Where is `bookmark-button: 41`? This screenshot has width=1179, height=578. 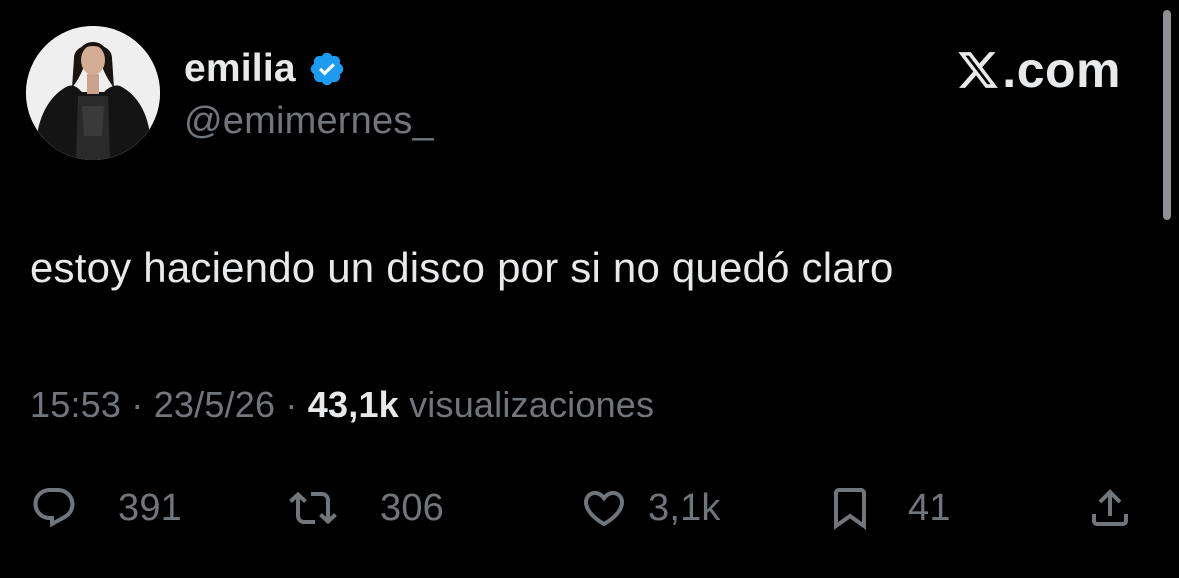 bookmark-button: 41 is located at coordinates (888, 508).